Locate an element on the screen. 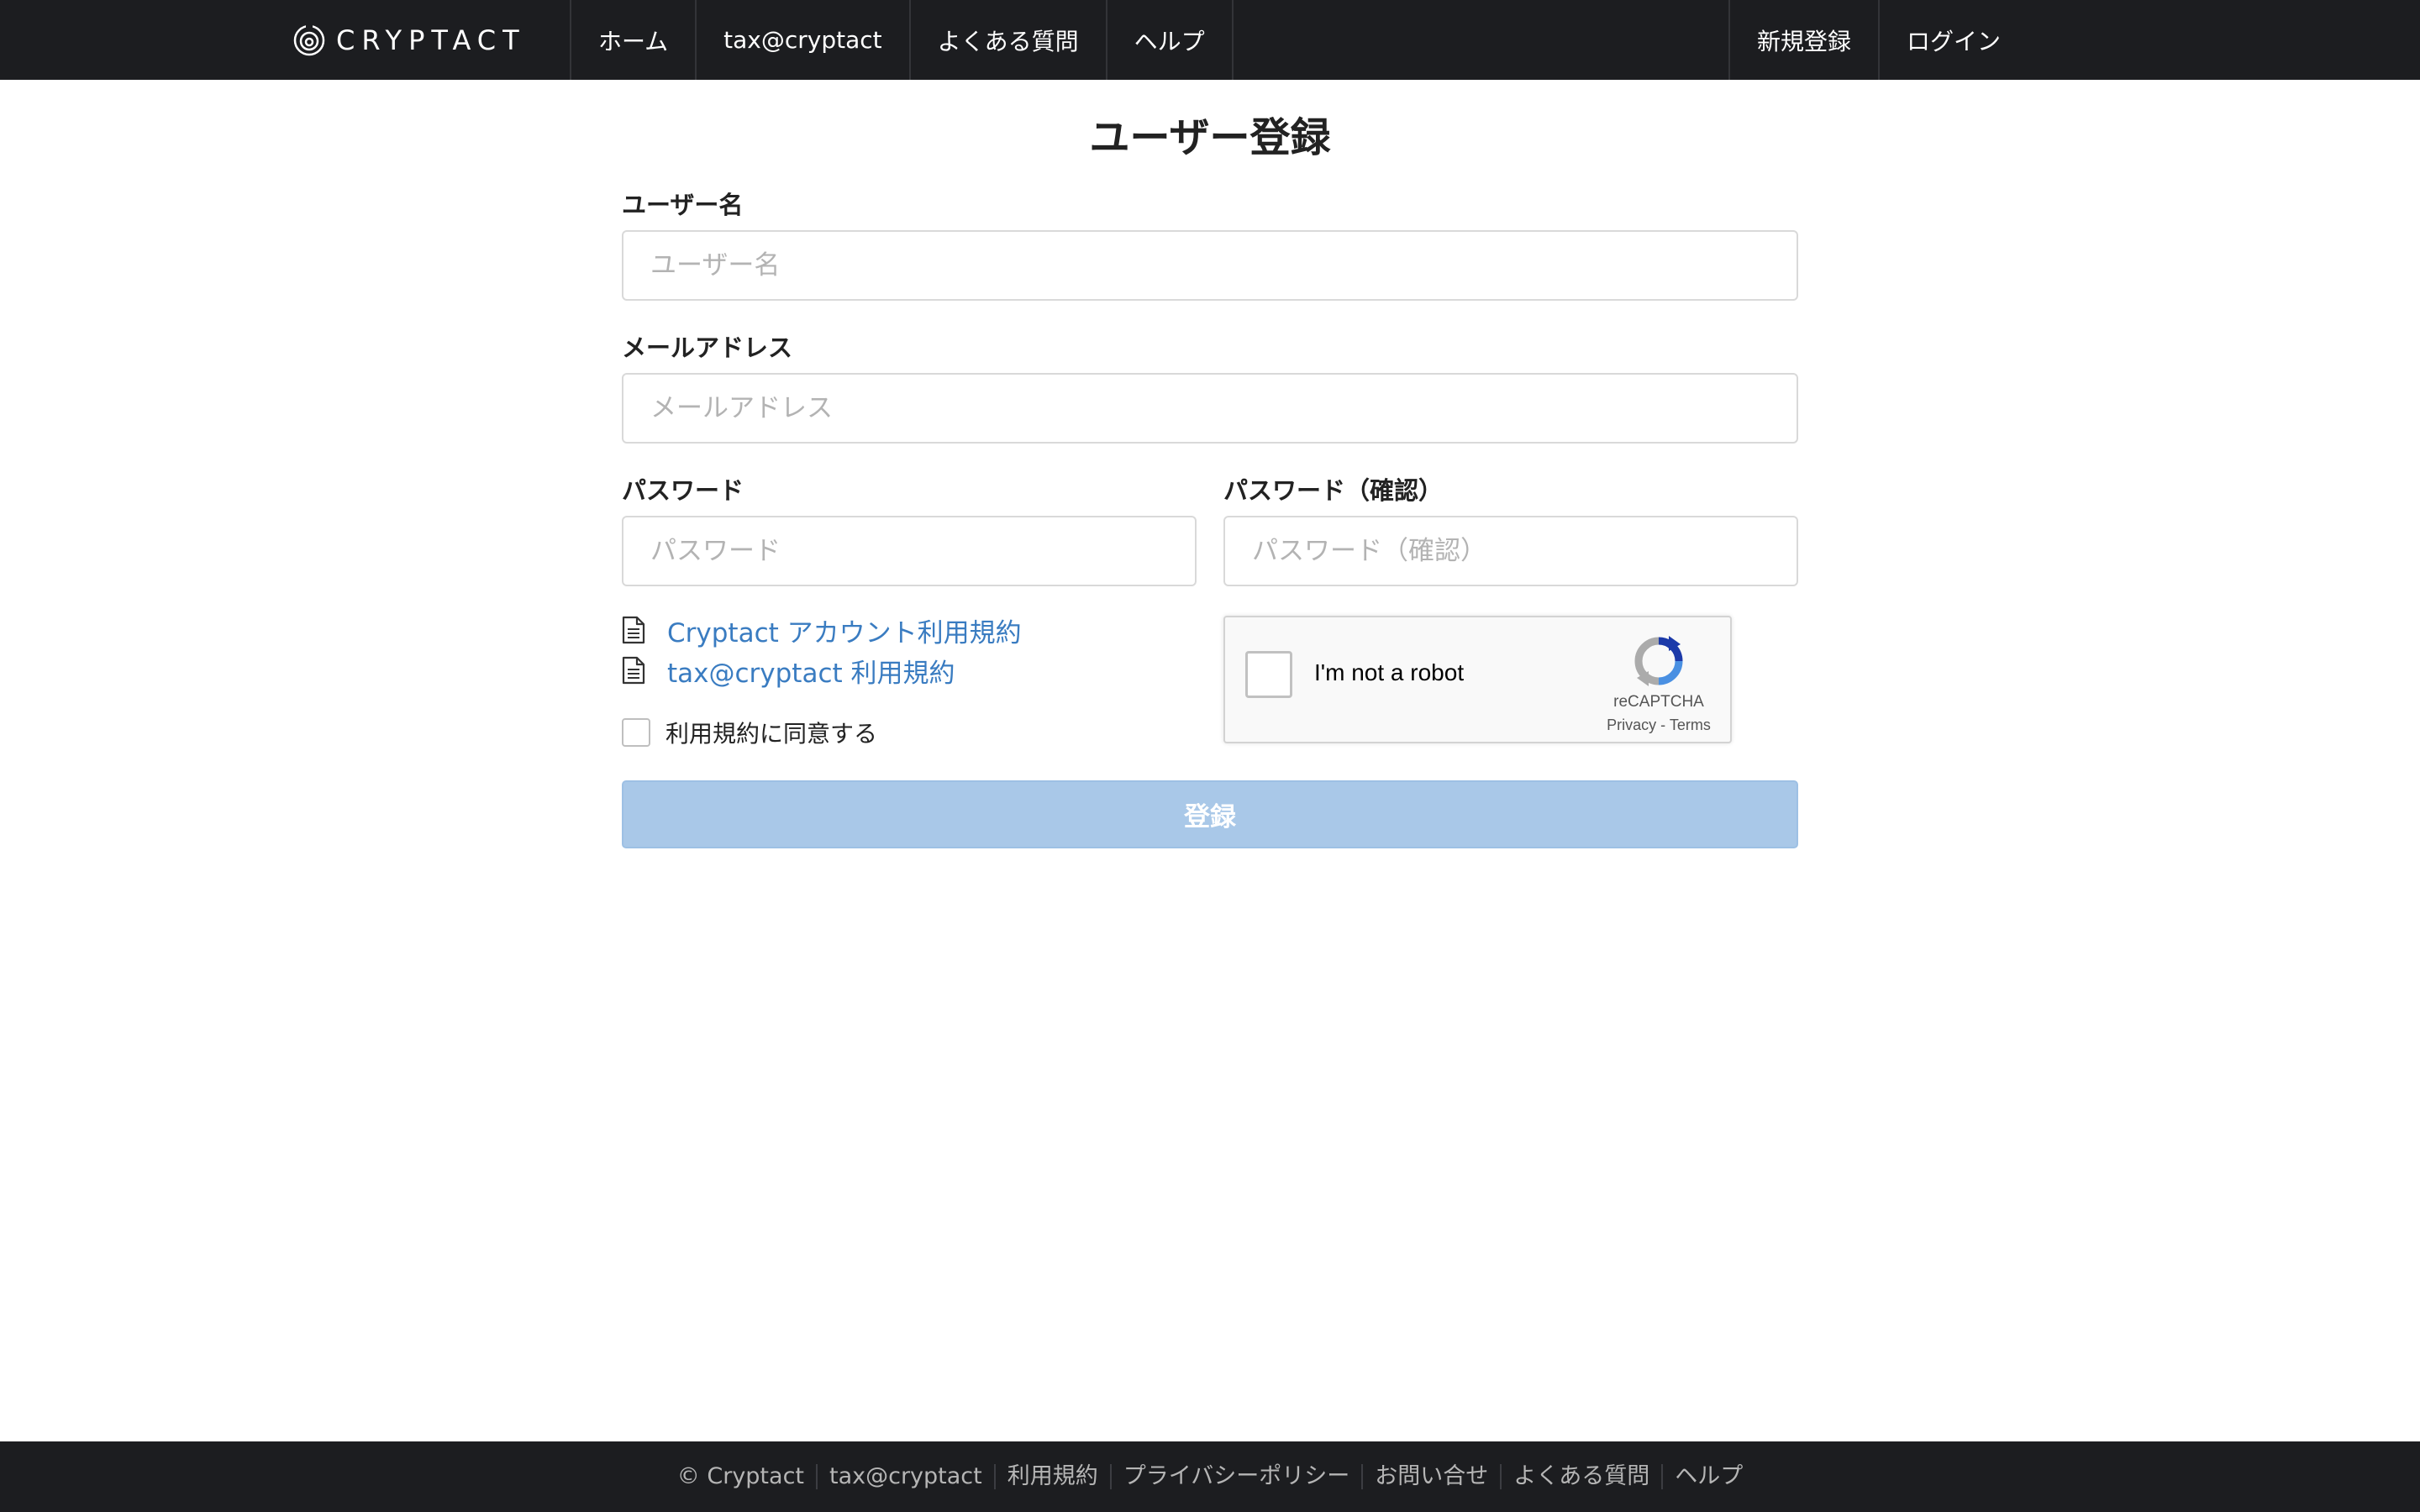  recaptcha-privacy-link: Privacy is located at coordinates (1631, 725).